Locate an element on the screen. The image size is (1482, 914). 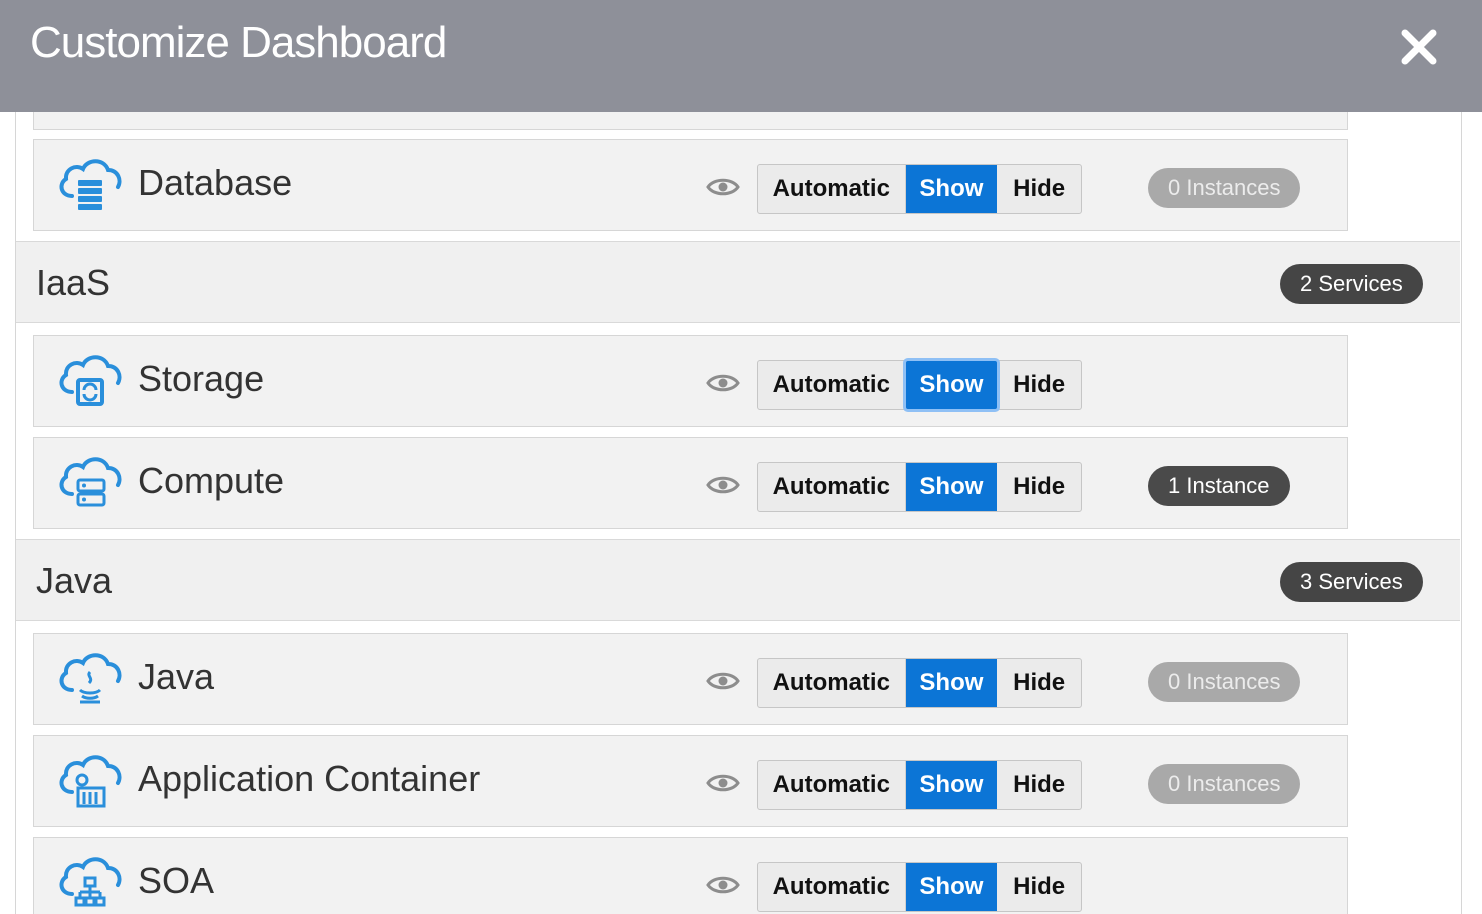
cloud-database-icon is located at coordinates (90, 184).